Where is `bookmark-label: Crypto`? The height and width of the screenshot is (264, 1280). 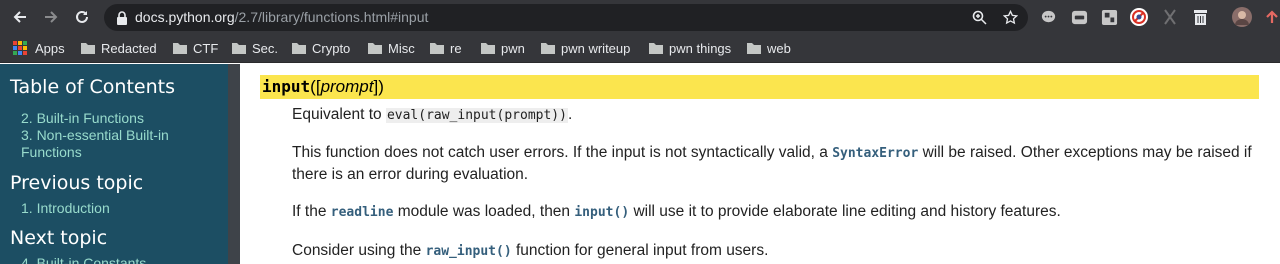 bookmark-label: Crypto is located at coordinates (331, 48).